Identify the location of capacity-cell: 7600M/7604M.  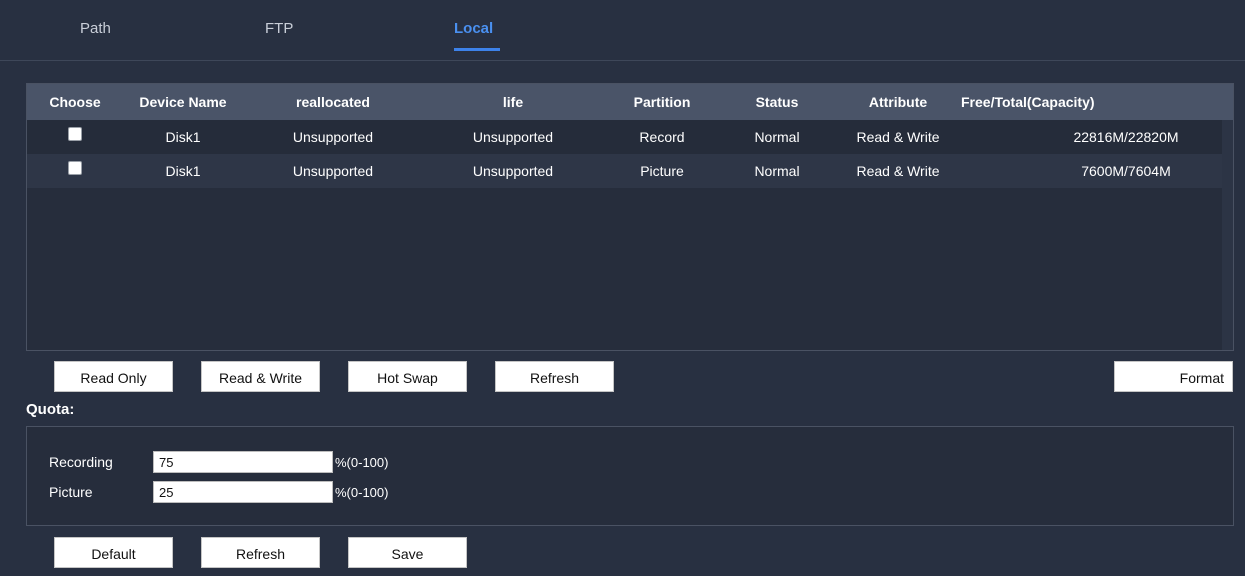
(1126, 171).